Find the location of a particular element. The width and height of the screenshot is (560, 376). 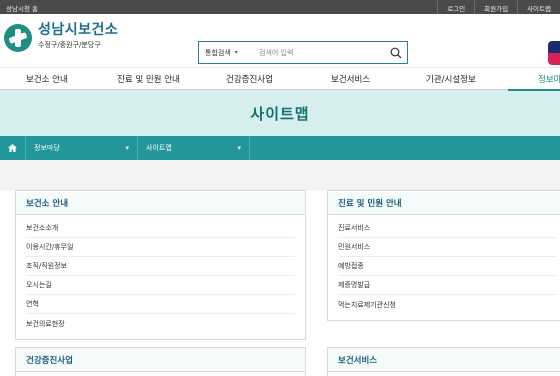

nav-item-health-promotion: 건강증진사업 is located at coordinates (249, 79).